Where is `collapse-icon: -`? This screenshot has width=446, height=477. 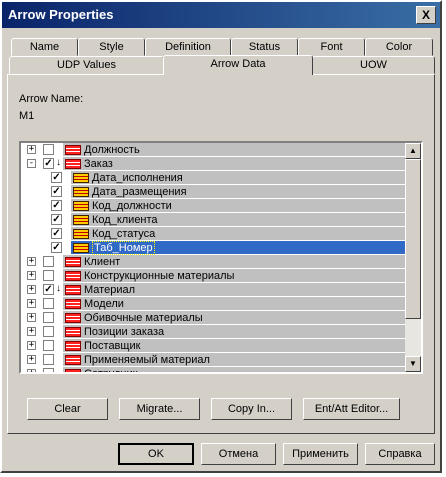 collapse-icon: - is located at coordinates (31, 163).